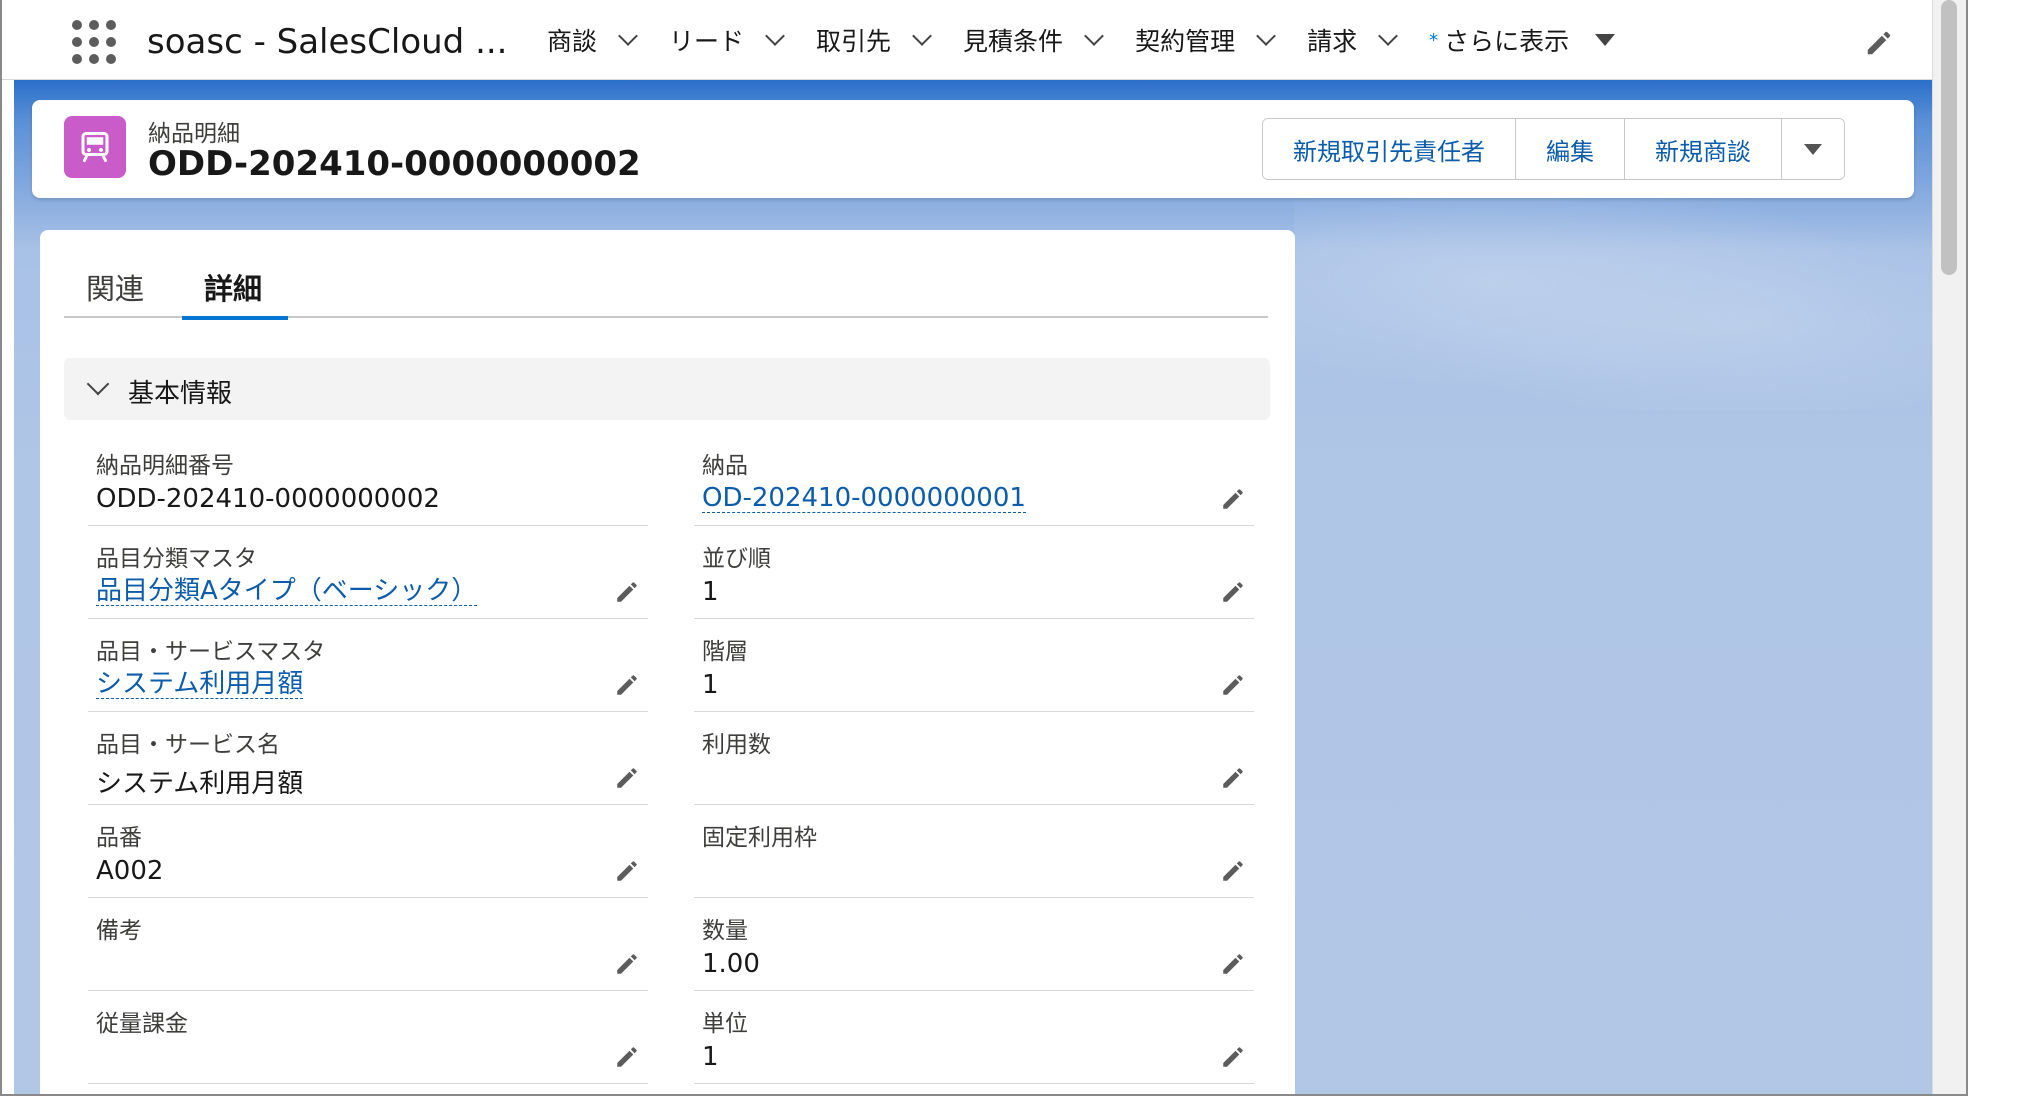 The width and height of the screenshot is (2027, 1096). I want to click on field-usage-billing: 従量課金, so click(368, 1041).